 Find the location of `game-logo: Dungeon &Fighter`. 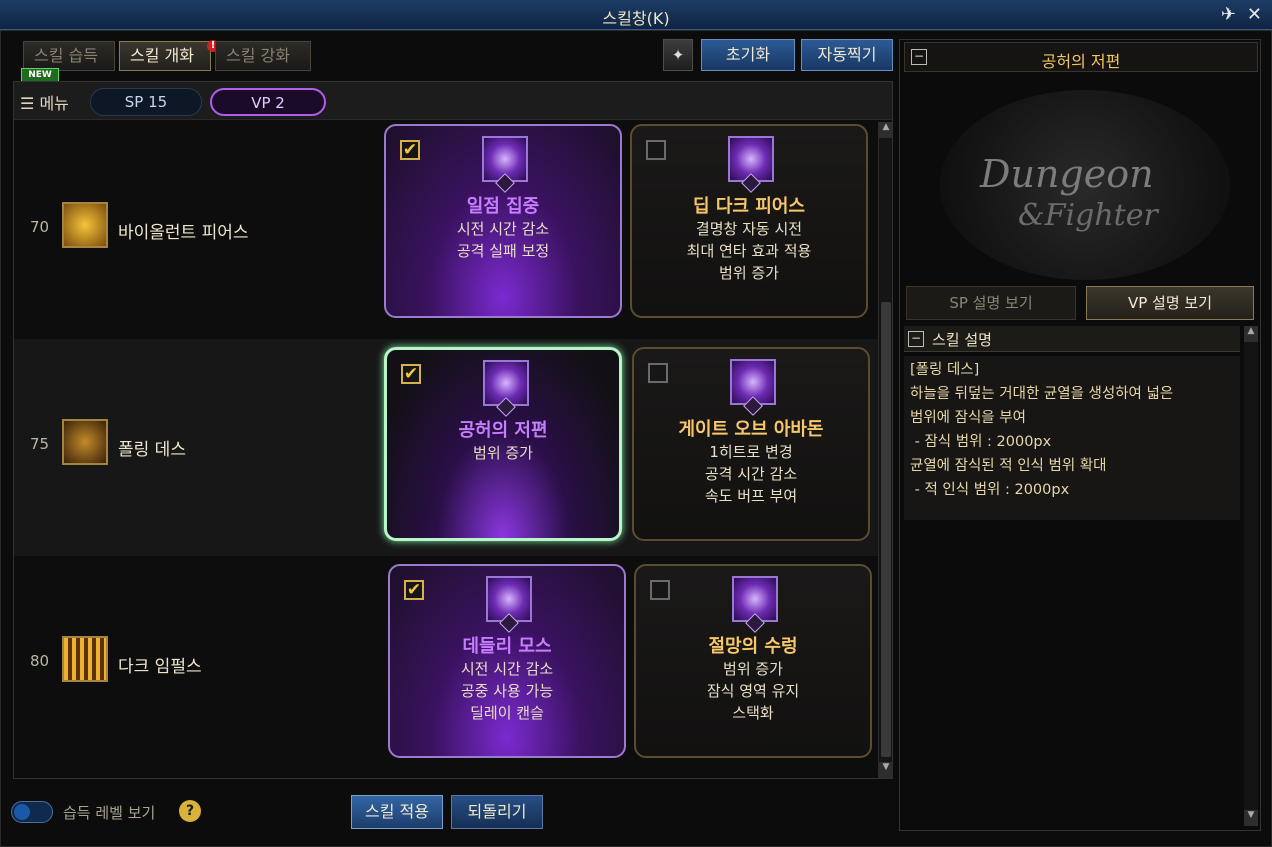

game-logo: Dungeon &Fighter is located at coordinates (1085, 185).